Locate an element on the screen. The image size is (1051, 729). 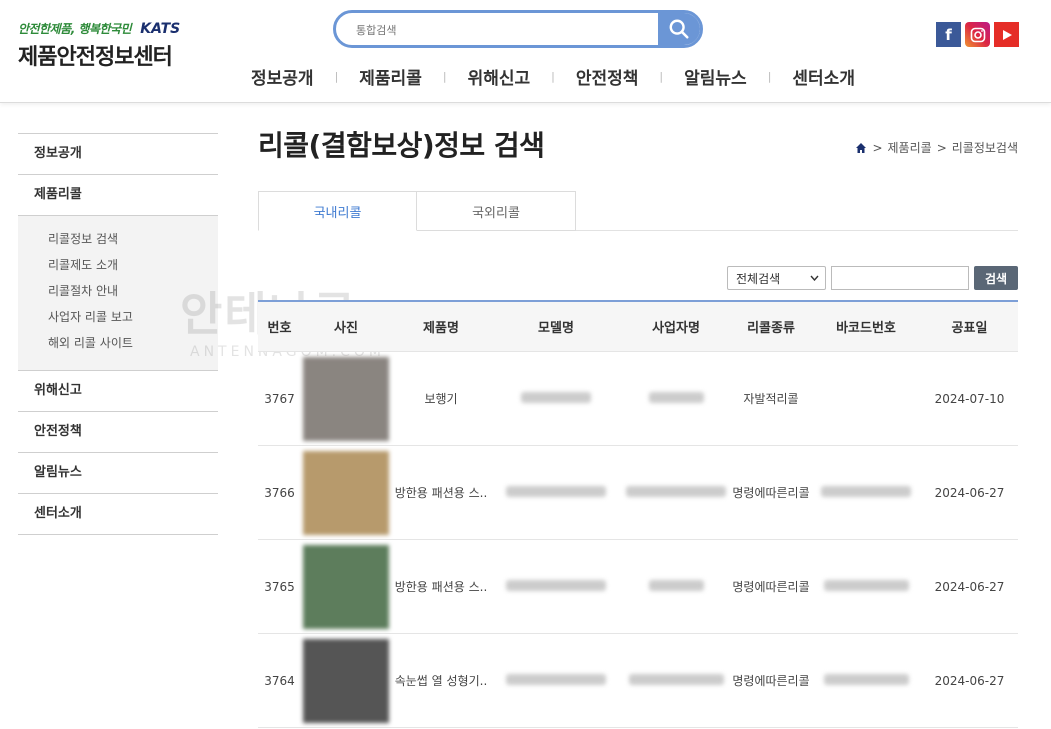
sidebar-item-policy: 안전정책 is located at coordinates (118, 432).